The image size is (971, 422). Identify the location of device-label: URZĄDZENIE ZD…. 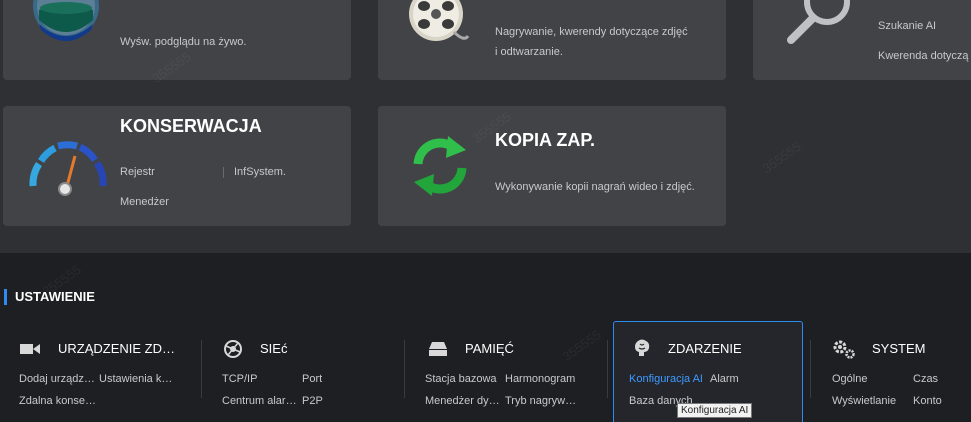
(116, 348).